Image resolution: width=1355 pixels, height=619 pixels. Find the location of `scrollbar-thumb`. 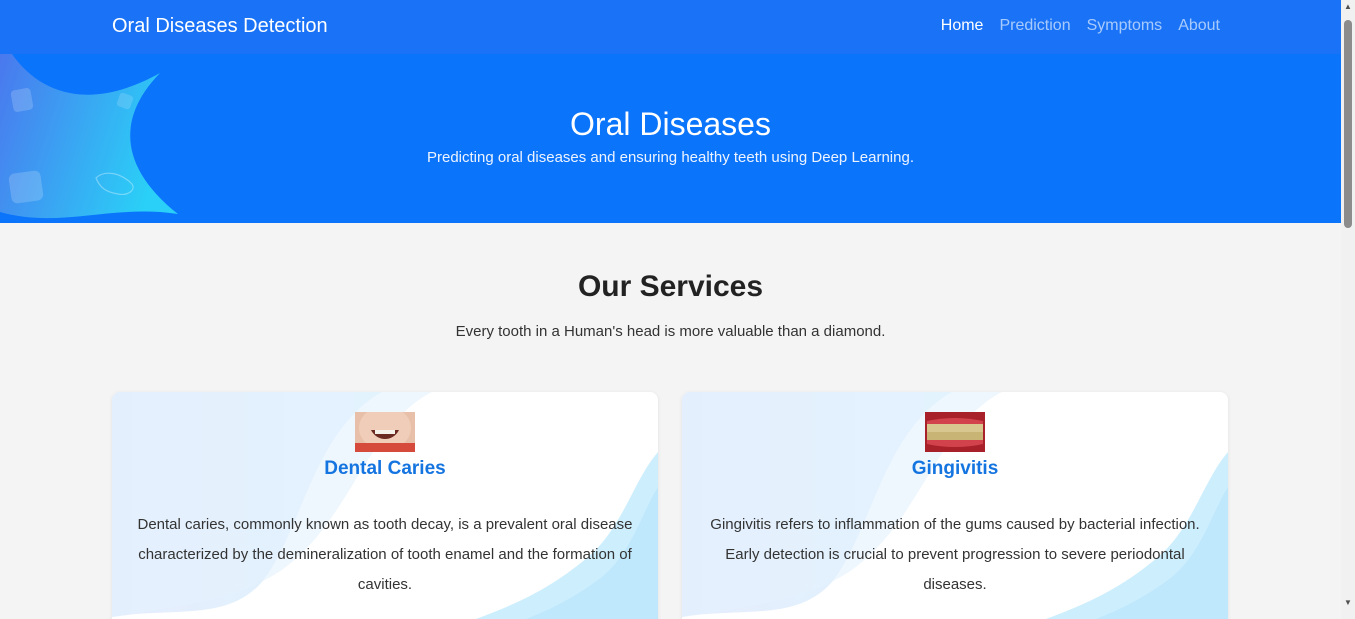

scrollbar-thumb is located at coordinates (1348, 124).